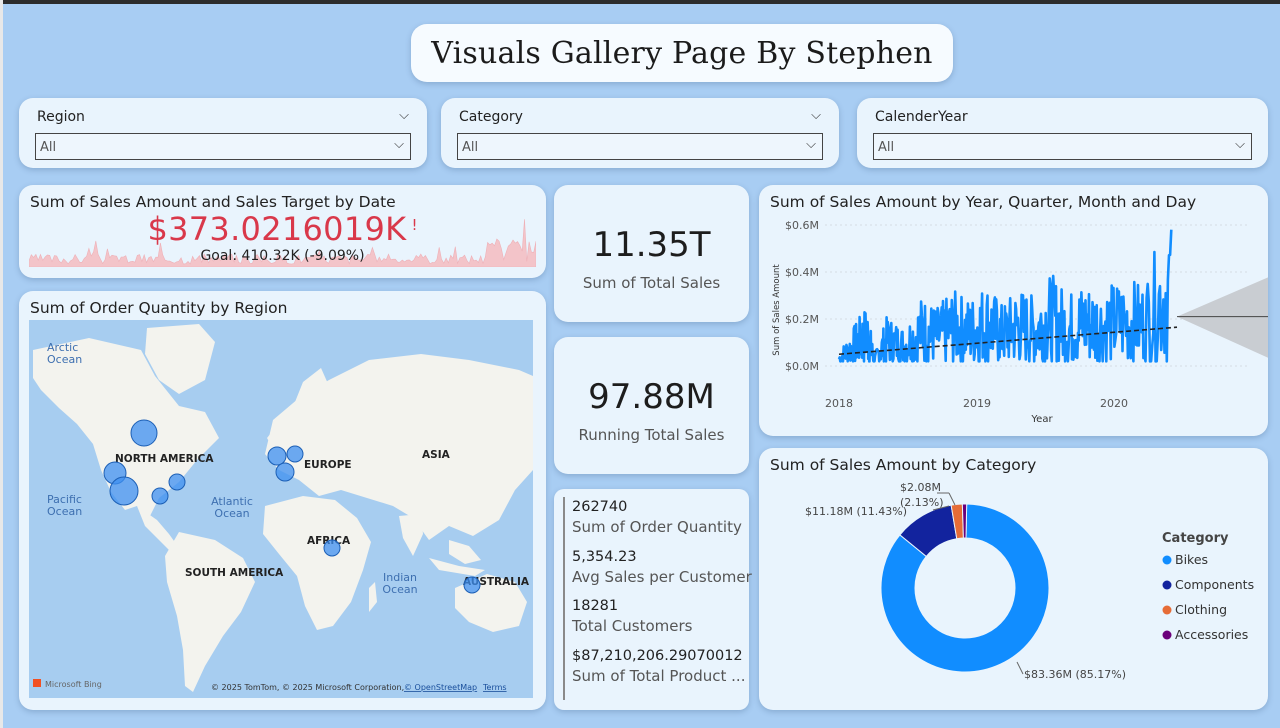 The height and width of the screenshot is (728, 1280). I want to click on region-slicer: Region ⌵ All ⌵, so click(223, 133).